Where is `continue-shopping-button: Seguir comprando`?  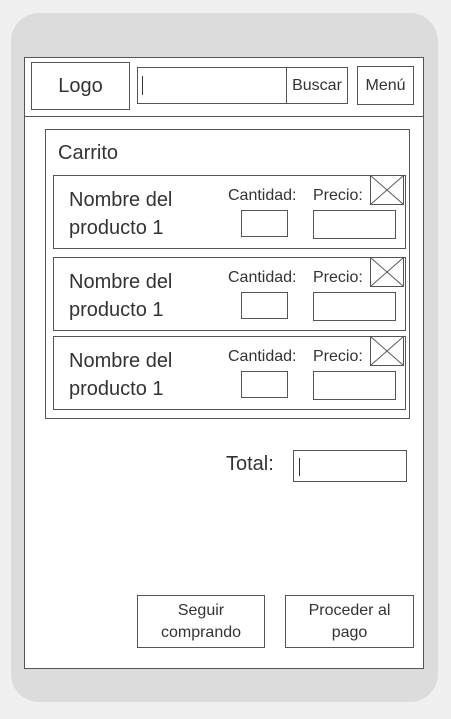 continue-shopping-button: Seguir comprando is located at coordinates (201, 621).